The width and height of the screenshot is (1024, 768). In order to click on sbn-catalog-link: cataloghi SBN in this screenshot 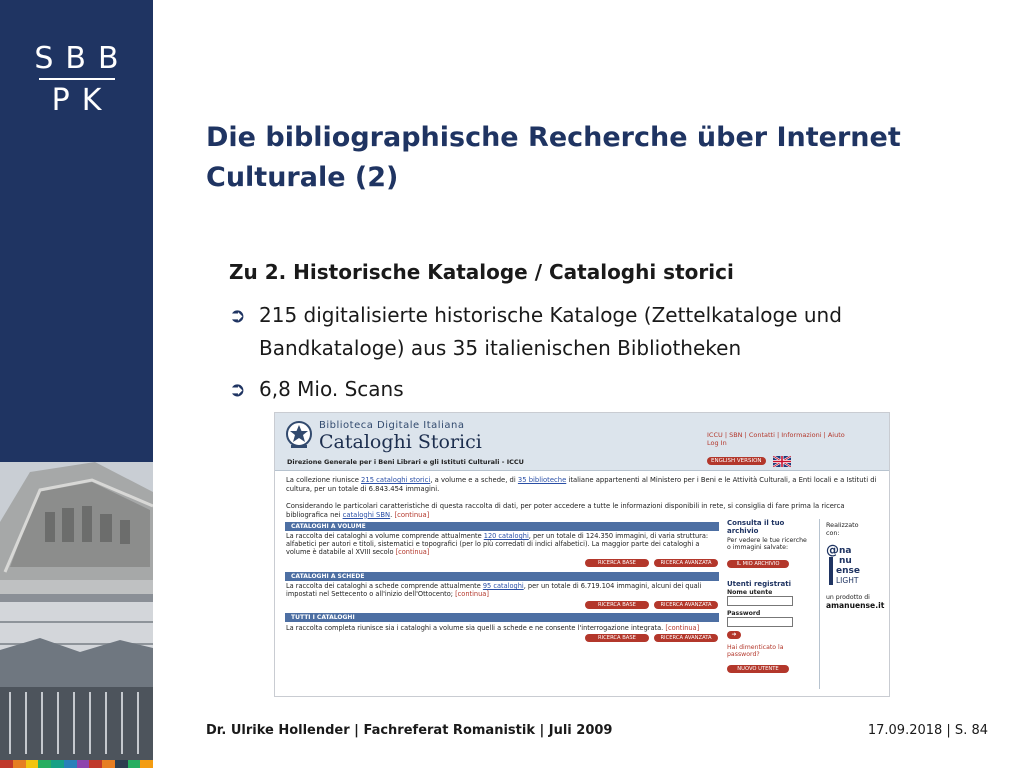, I will do `click(367, 515)`.